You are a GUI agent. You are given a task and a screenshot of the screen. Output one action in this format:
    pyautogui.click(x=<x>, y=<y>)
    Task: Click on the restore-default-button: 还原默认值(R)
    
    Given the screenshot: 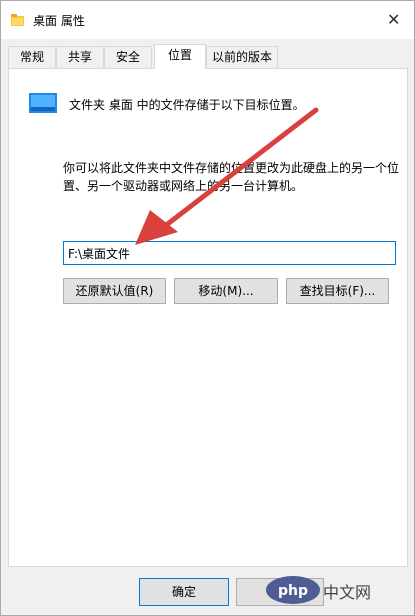 What is the action you would take?
    pyautogui.click(x=114, y=291)
    